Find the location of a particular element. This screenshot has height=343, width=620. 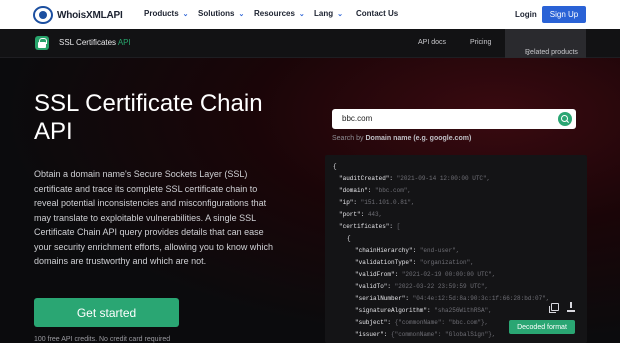

json-value: "151.101.0.81", is located at coordinates (386, 202).